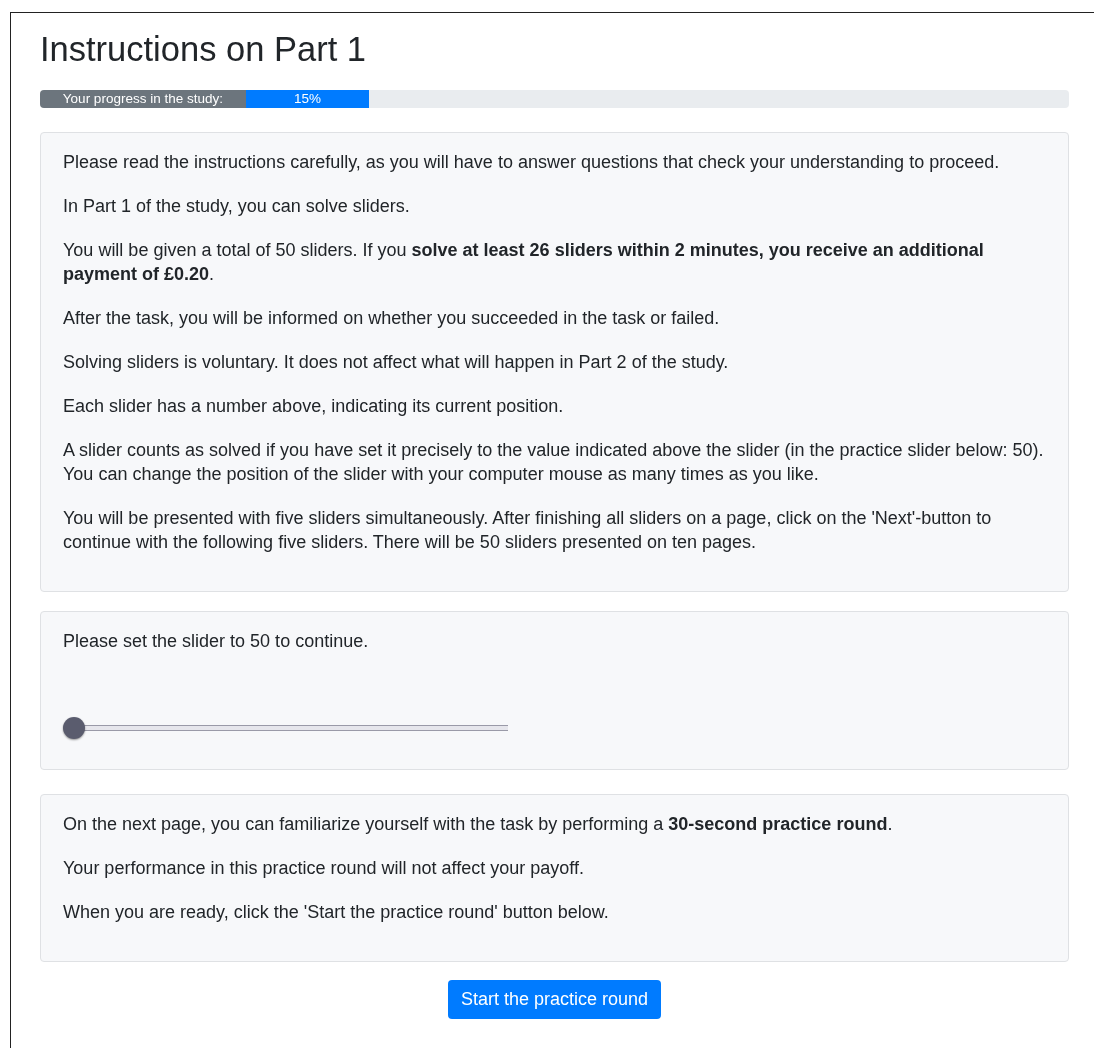  Describe the element at coordinates (74, 728) in the screenshot. I see `slider-thumb` at that location.